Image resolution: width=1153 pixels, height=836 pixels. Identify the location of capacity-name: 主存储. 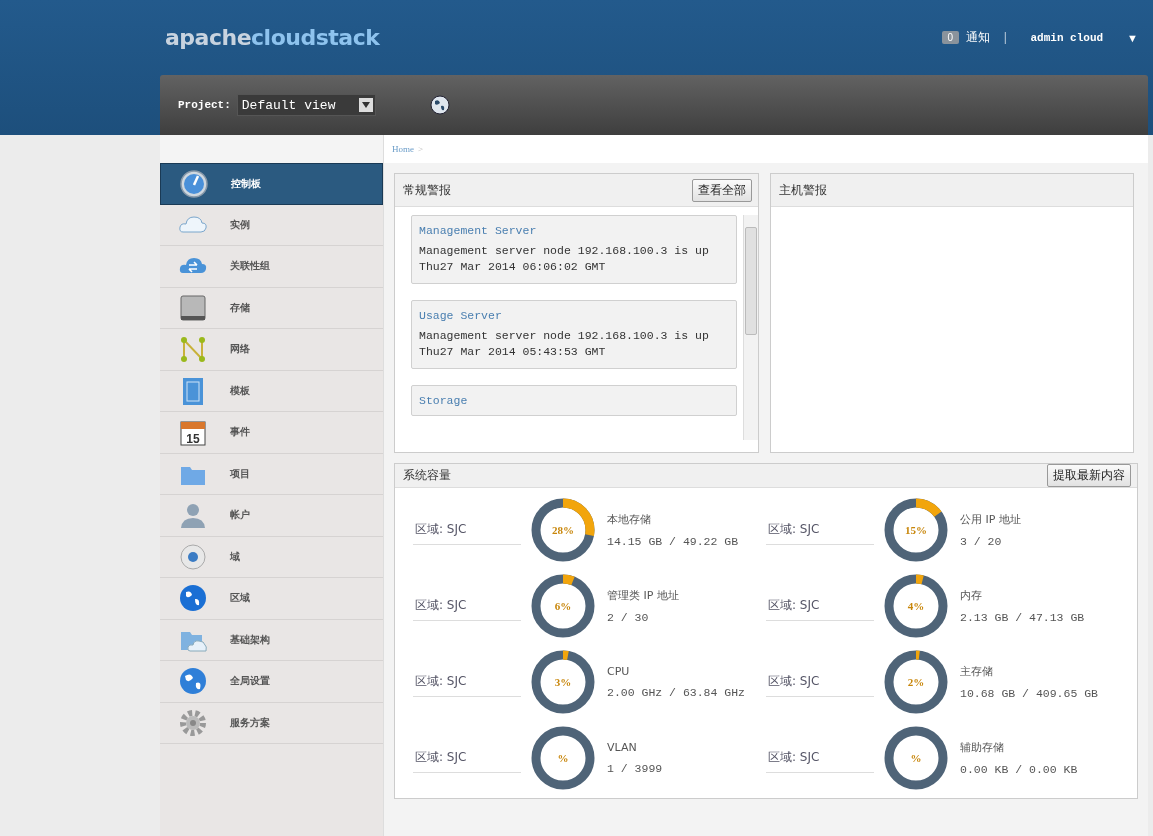
(977, 671).